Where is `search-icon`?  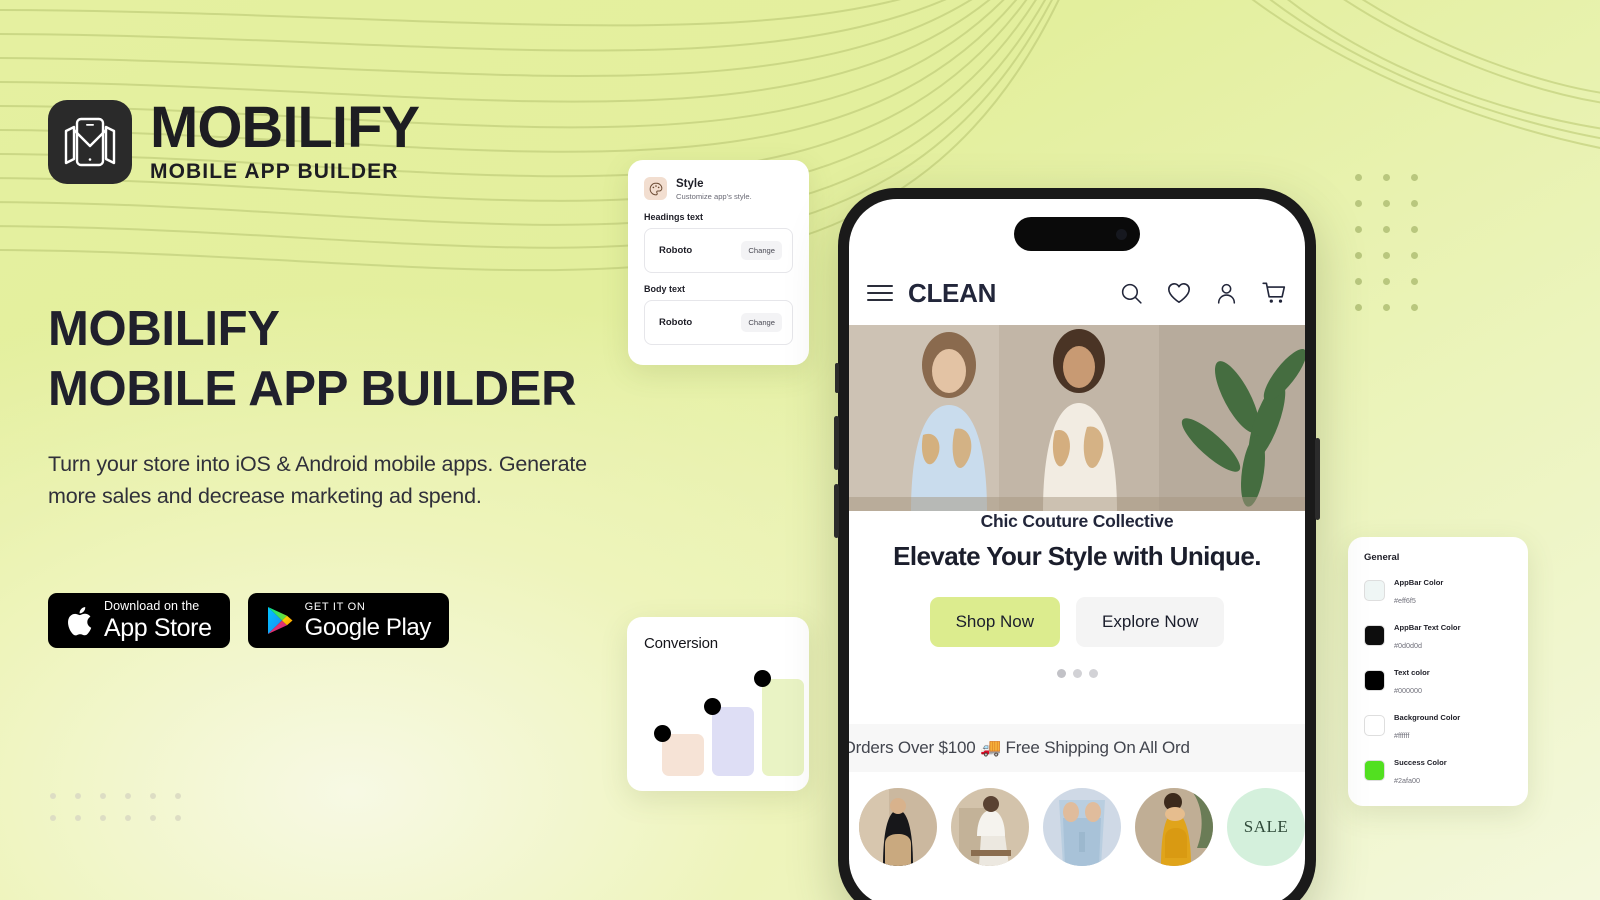
search-icon is located at coordinates (1131, 293).